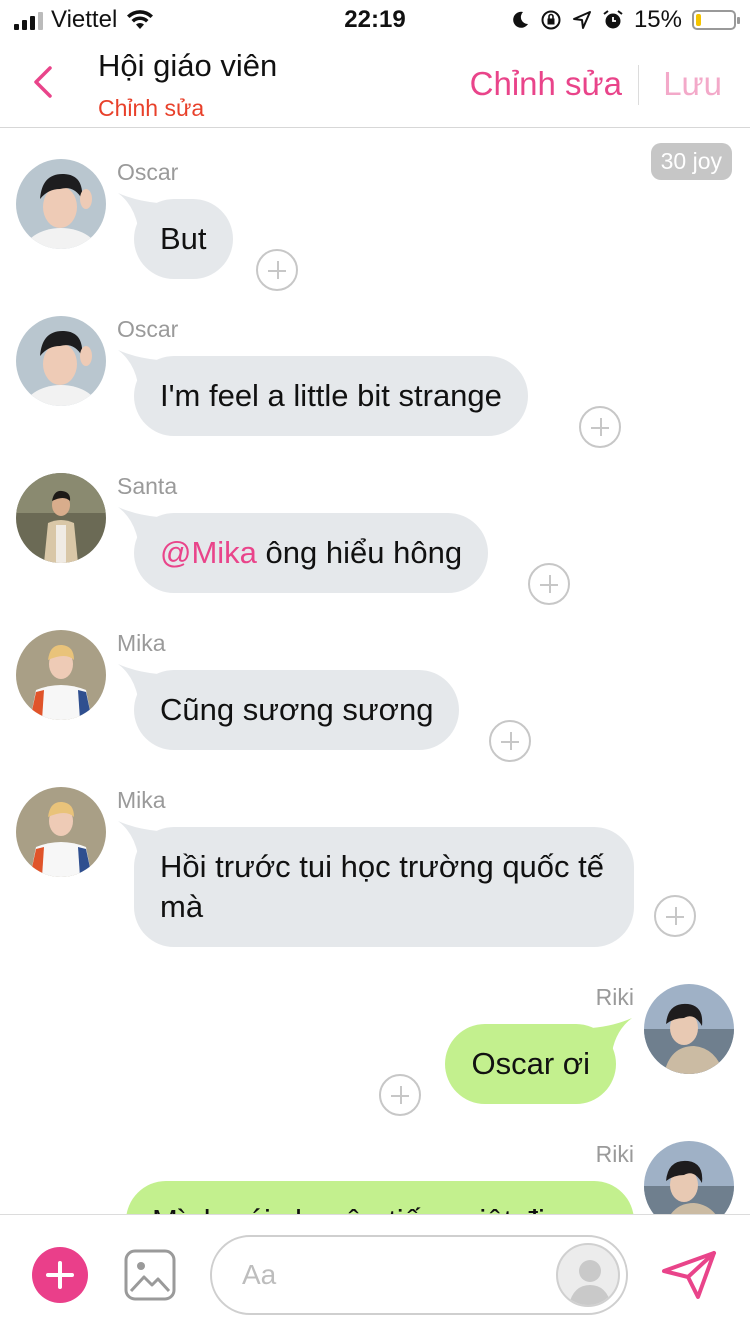 The image size is (750, 1334). What do you see at coordinates (375, 84) in the screenshot?
I see `chat-header: Hội giáo viên Chỉnh sửa Chỉnh sửa Lưu` at bounding box center [375, 84].